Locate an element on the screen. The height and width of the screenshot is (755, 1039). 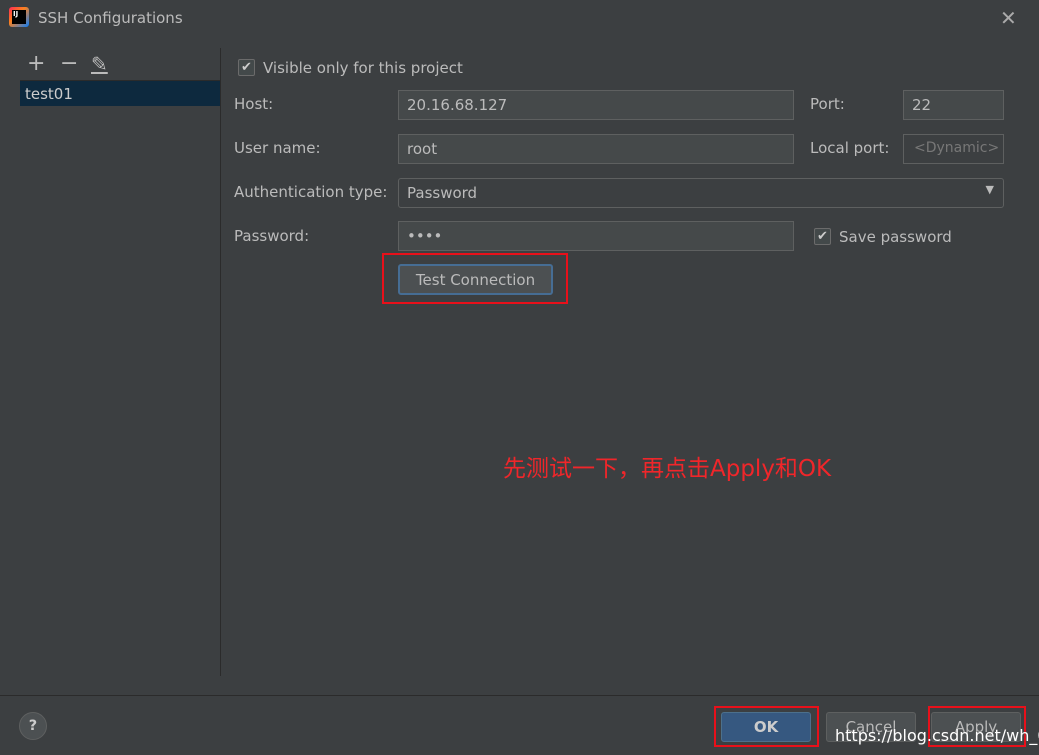
host-input: 20.16.68.127 is located at coordinates (596, 105).